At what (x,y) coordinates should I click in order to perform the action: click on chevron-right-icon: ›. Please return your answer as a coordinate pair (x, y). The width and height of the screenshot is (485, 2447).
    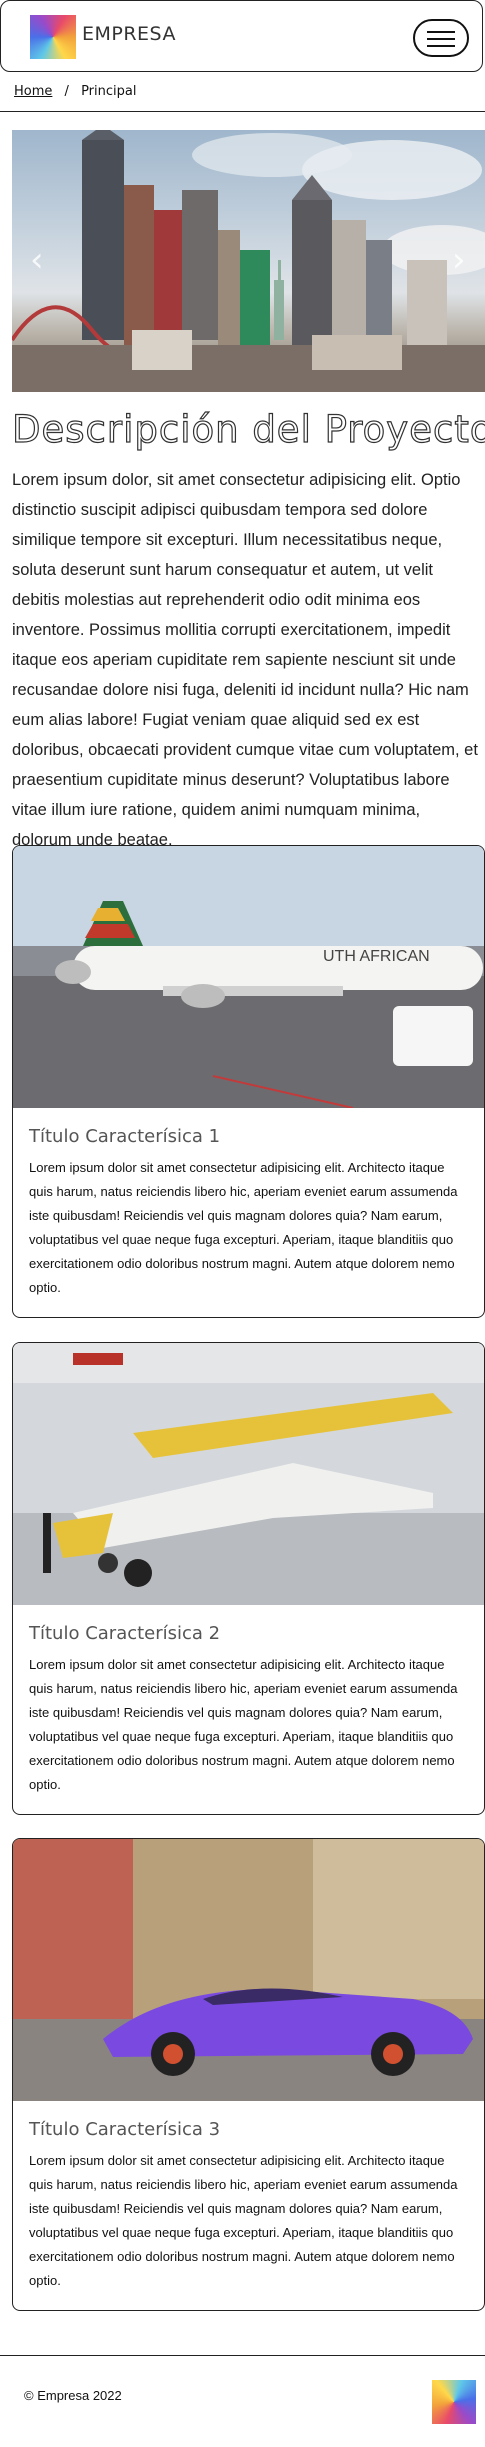
    Looking at the image, I should click on (459, 260).